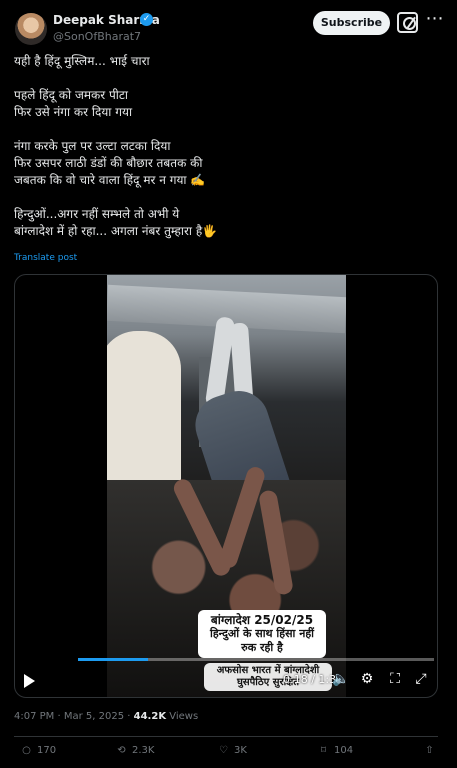 The height and width of the screenshot is (768, 457). I want to click on post-line-1: यही है हिंदू मुस्लिम... भाई चारा, so click(82, 61).